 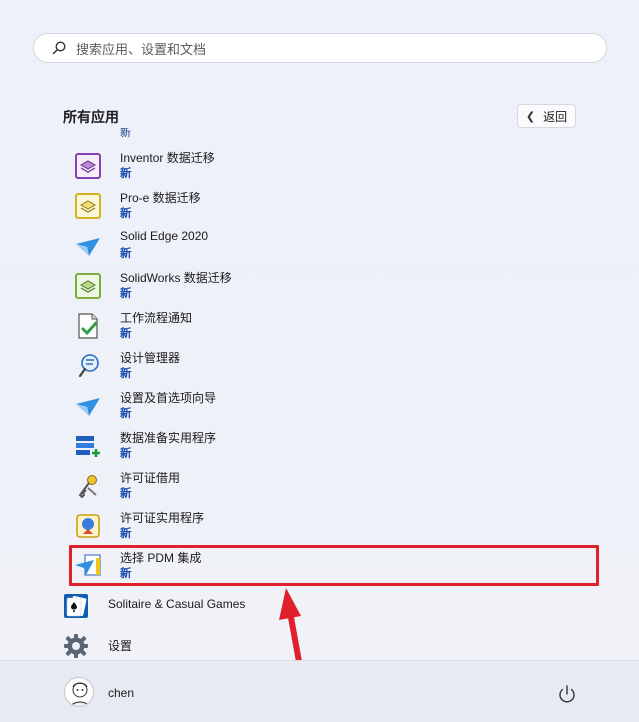 I want to click on list-item-badge: 新, so click(x=125, y=133).